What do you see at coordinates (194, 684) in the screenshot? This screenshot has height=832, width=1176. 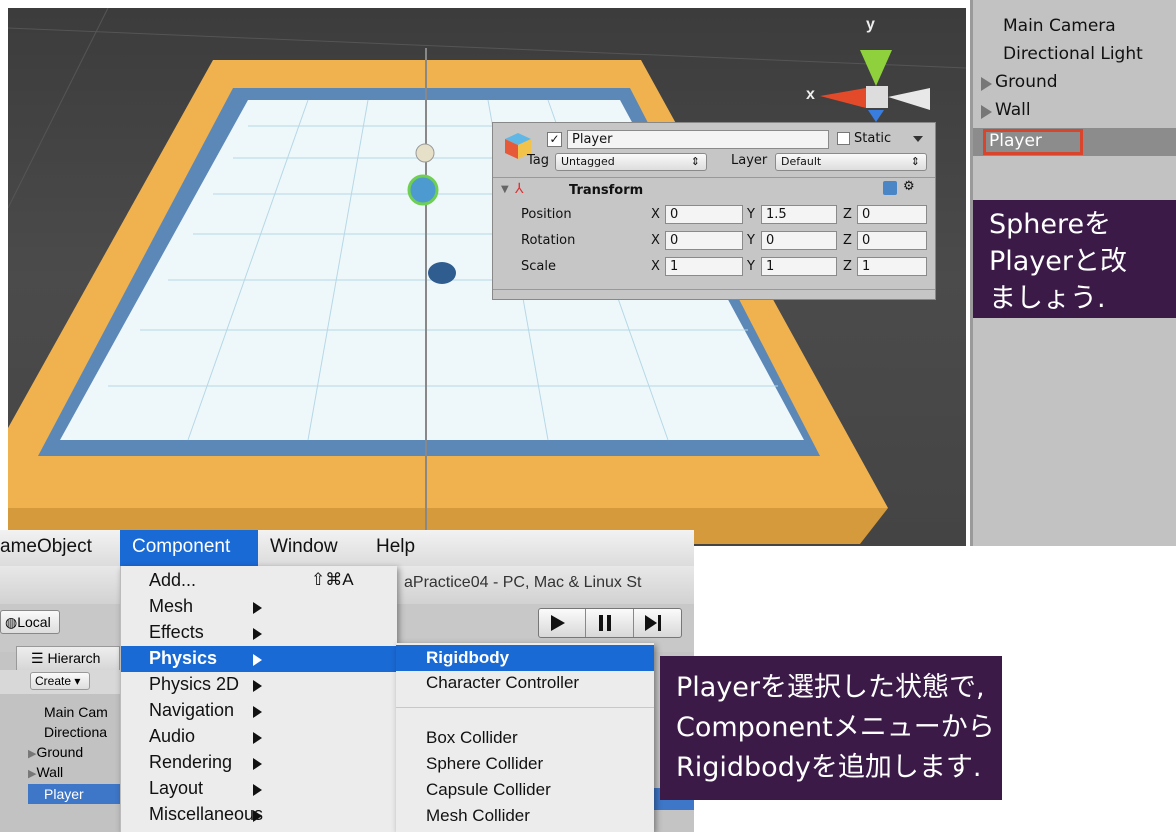 I see `menu-item-physics-2d: Physics 2D` at bounding box center [194, 684].